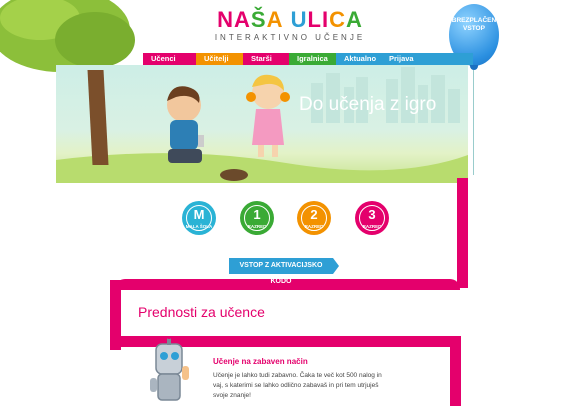 The image size is (580, 406). I want to click on grade-button-3: 3 RAZRED, so click(372, 218).